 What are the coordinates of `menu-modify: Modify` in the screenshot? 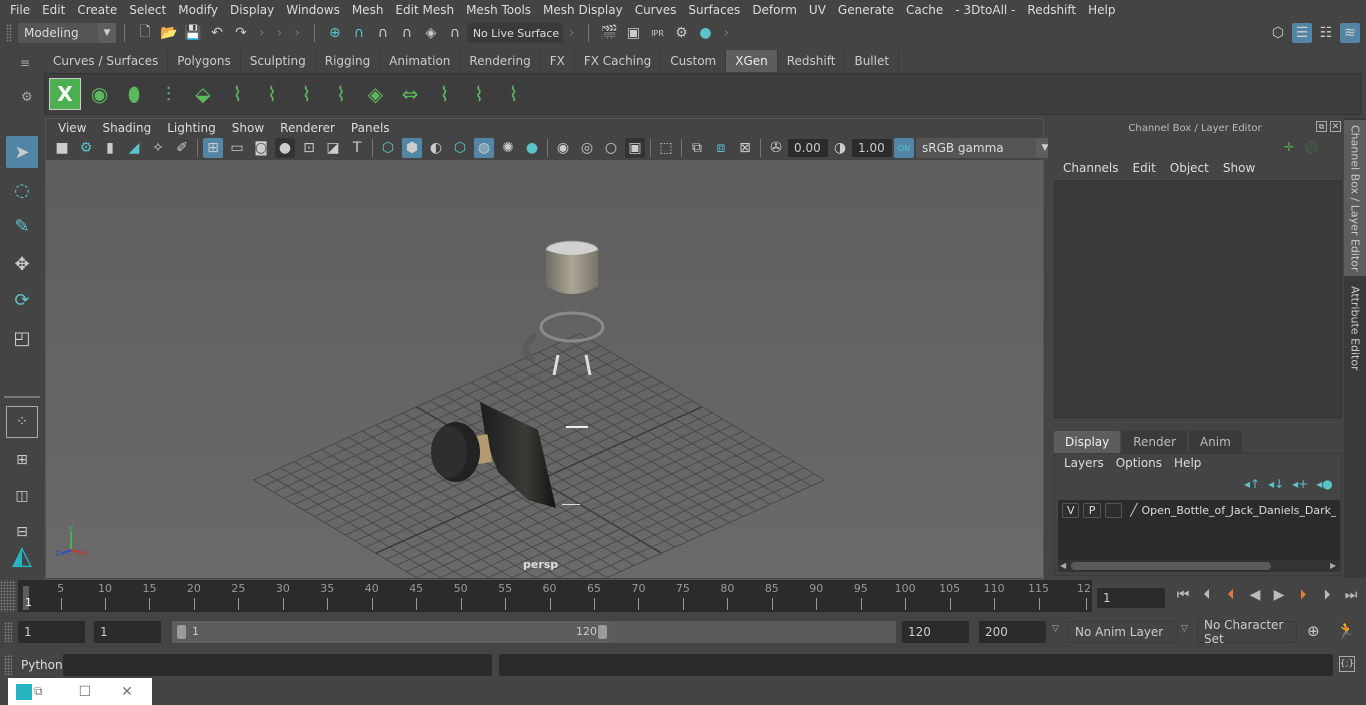 It's located at (198, 10).